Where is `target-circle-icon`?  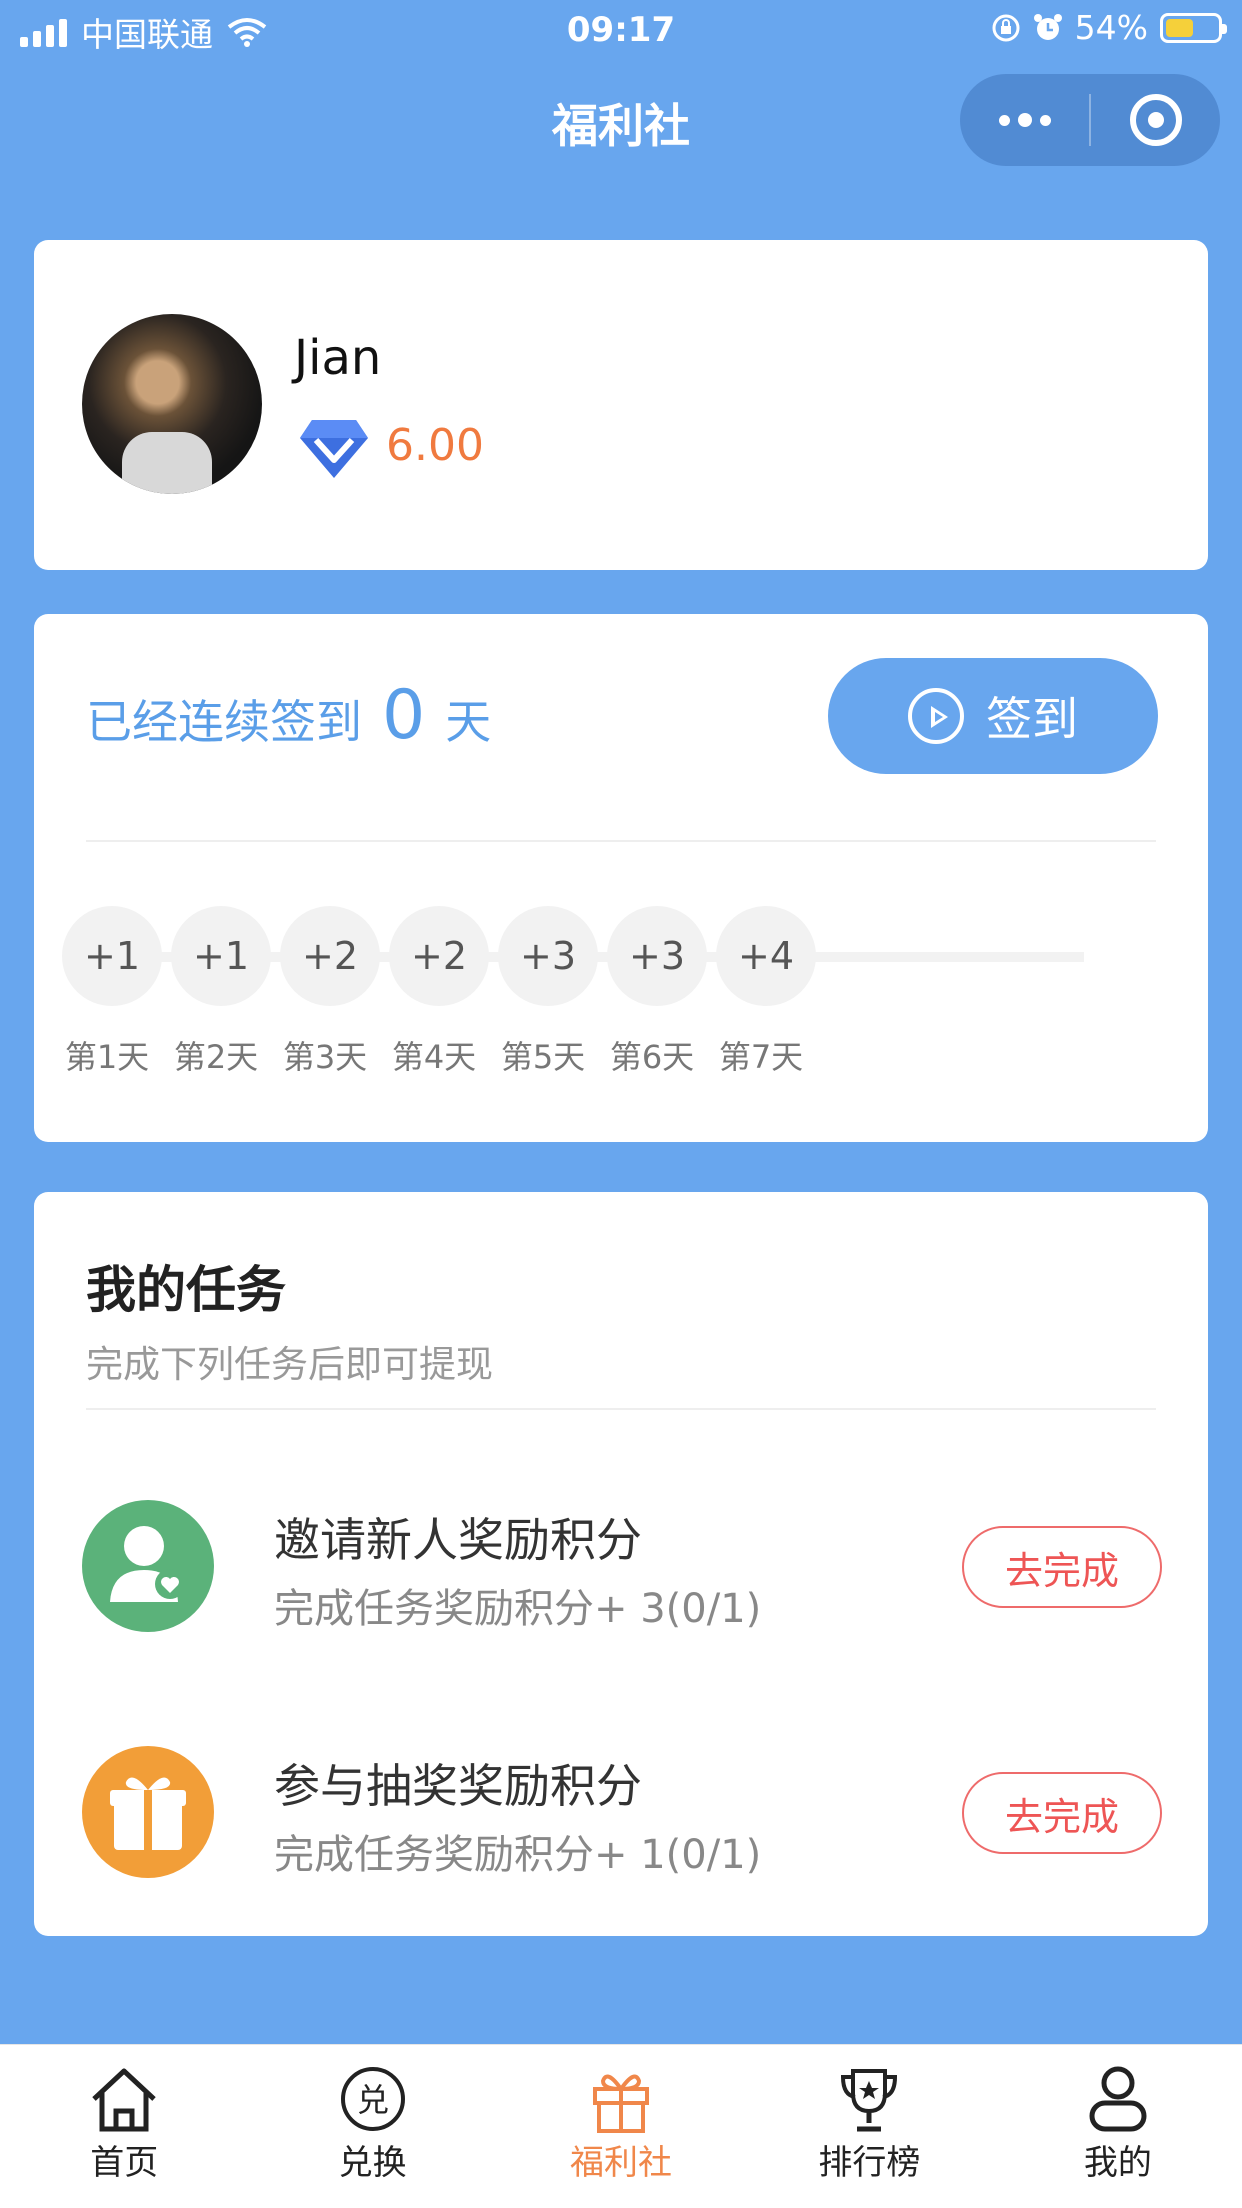
target-circle-icon is located at coordinates (1155, 120).